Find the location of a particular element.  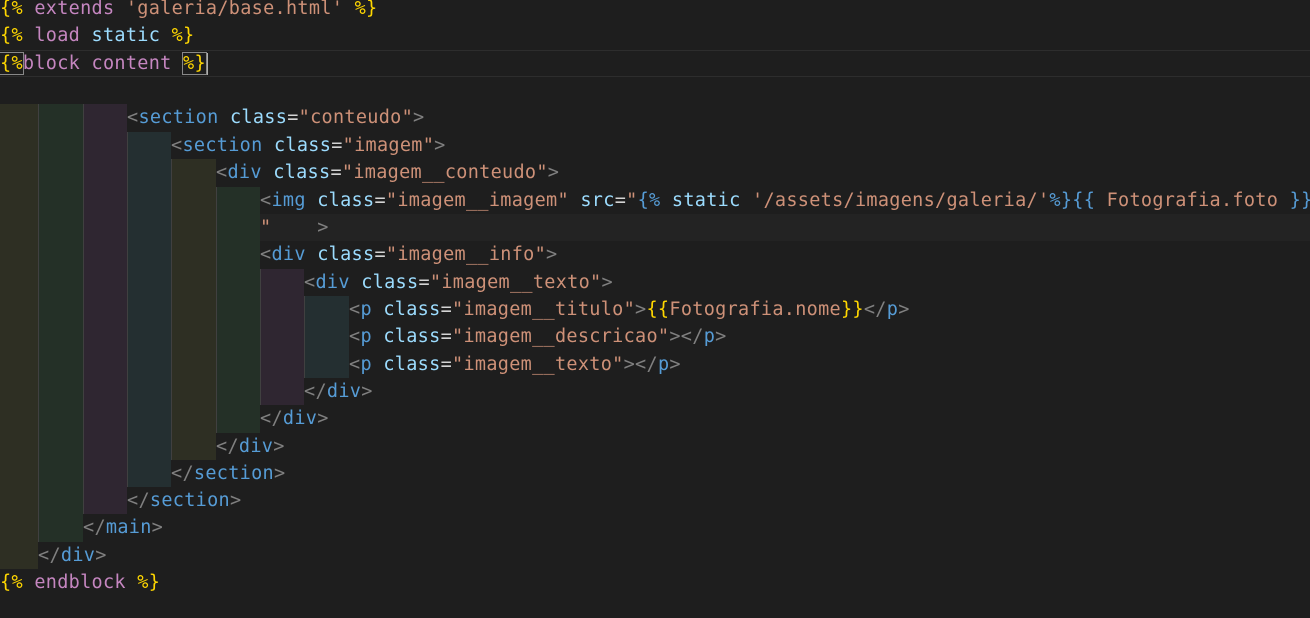

code-line: <div class="imagem__texto"> is located at coordinates (458, 282).